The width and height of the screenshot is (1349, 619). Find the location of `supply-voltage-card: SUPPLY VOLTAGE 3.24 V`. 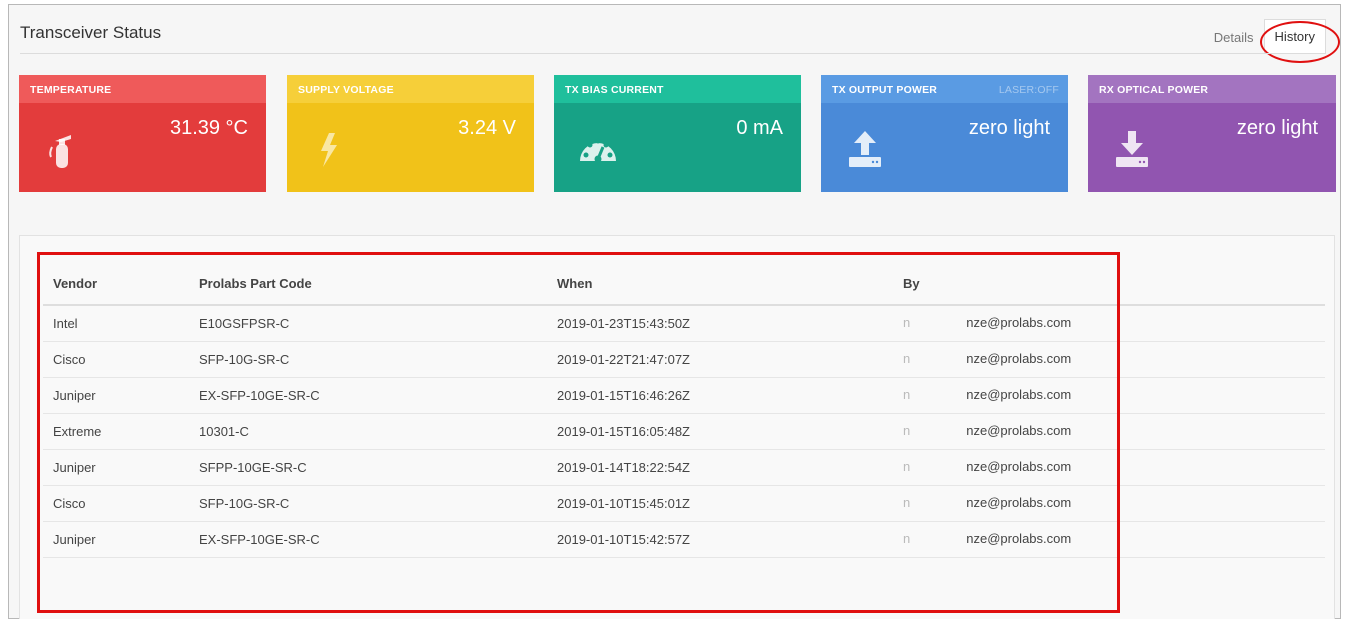

supply-voltage-card: SUPPLY VOLTAGE 3.24 V is located at coordinates (410, 133).